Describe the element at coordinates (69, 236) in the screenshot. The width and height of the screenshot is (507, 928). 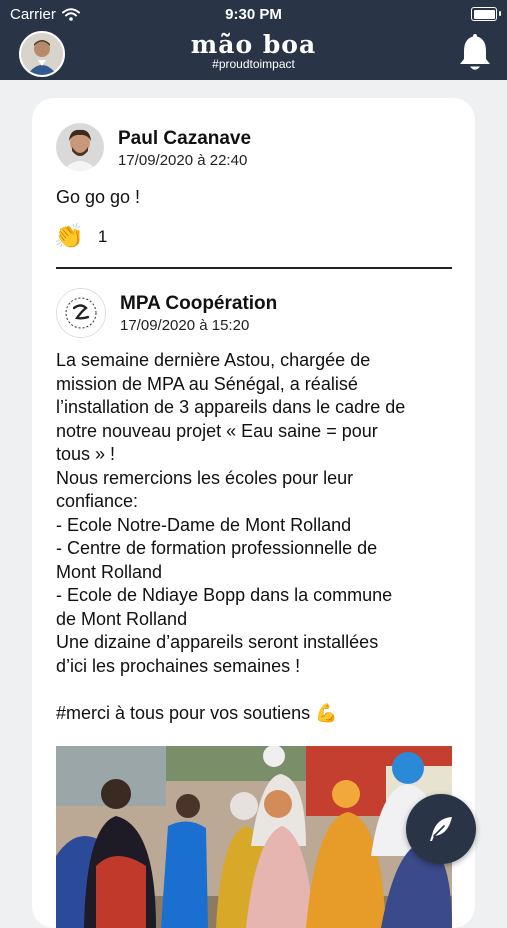
I see `clap-icon: 👏` at that location.